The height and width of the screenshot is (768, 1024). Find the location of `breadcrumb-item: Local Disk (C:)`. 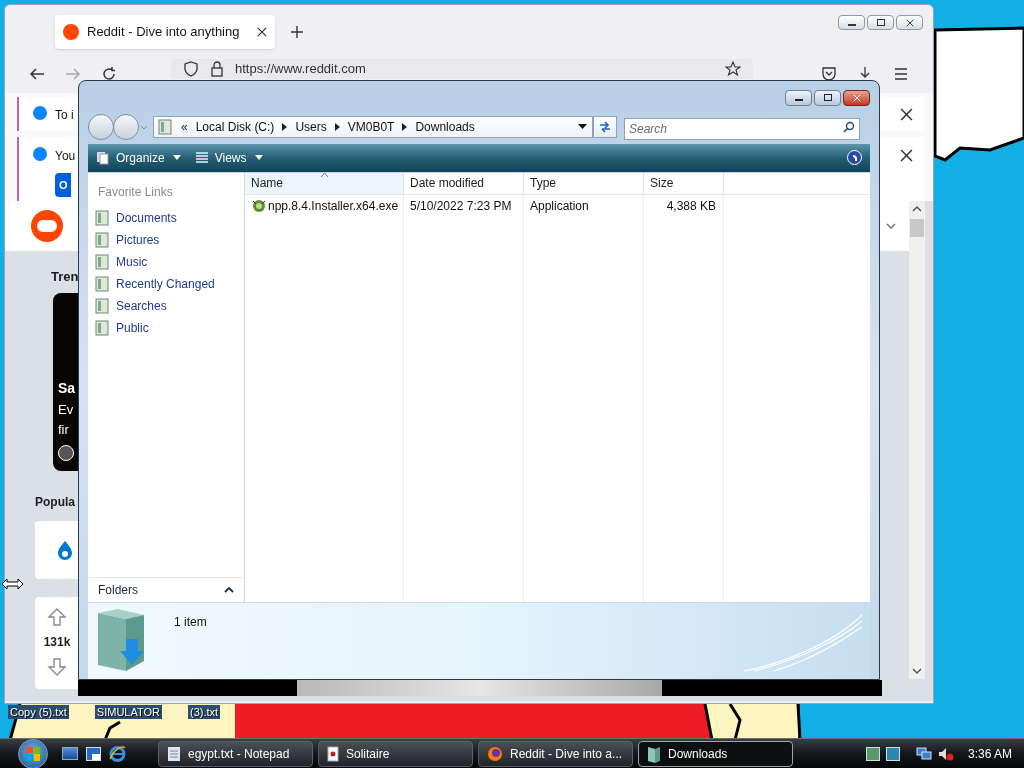

breadcrumb-item: Local Disk (C:) is located at coordinates (235, 126).